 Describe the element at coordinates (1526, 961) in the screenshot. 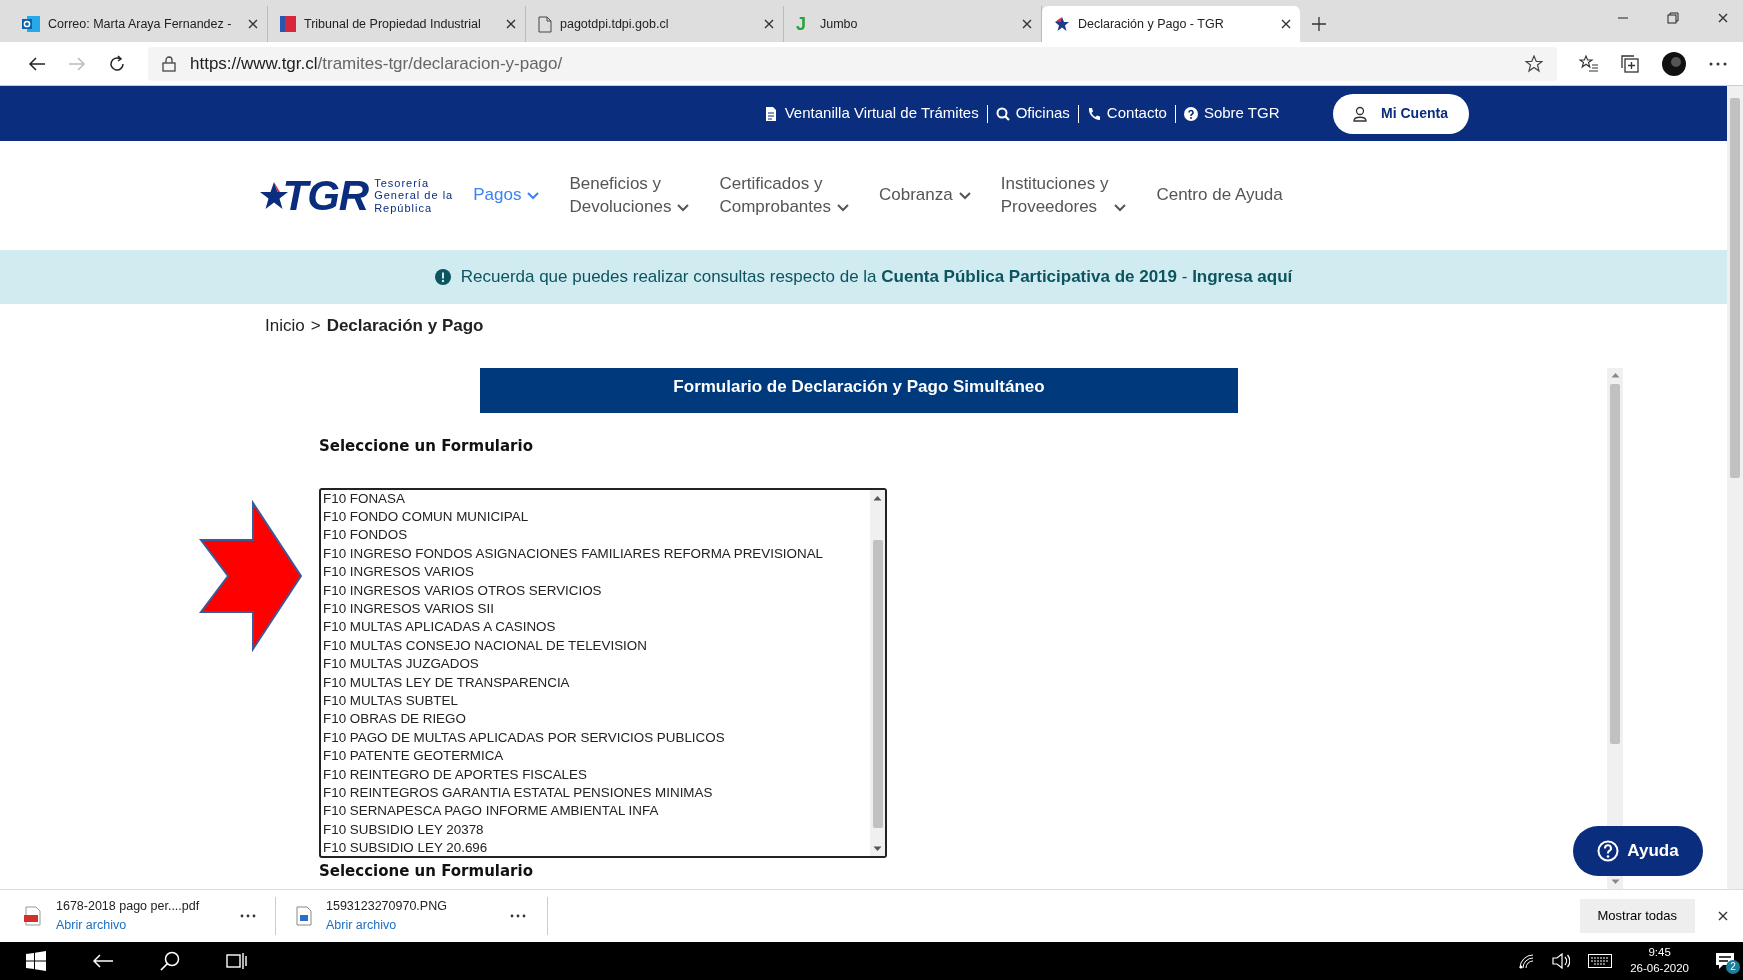

I see `network-icon` at that location.